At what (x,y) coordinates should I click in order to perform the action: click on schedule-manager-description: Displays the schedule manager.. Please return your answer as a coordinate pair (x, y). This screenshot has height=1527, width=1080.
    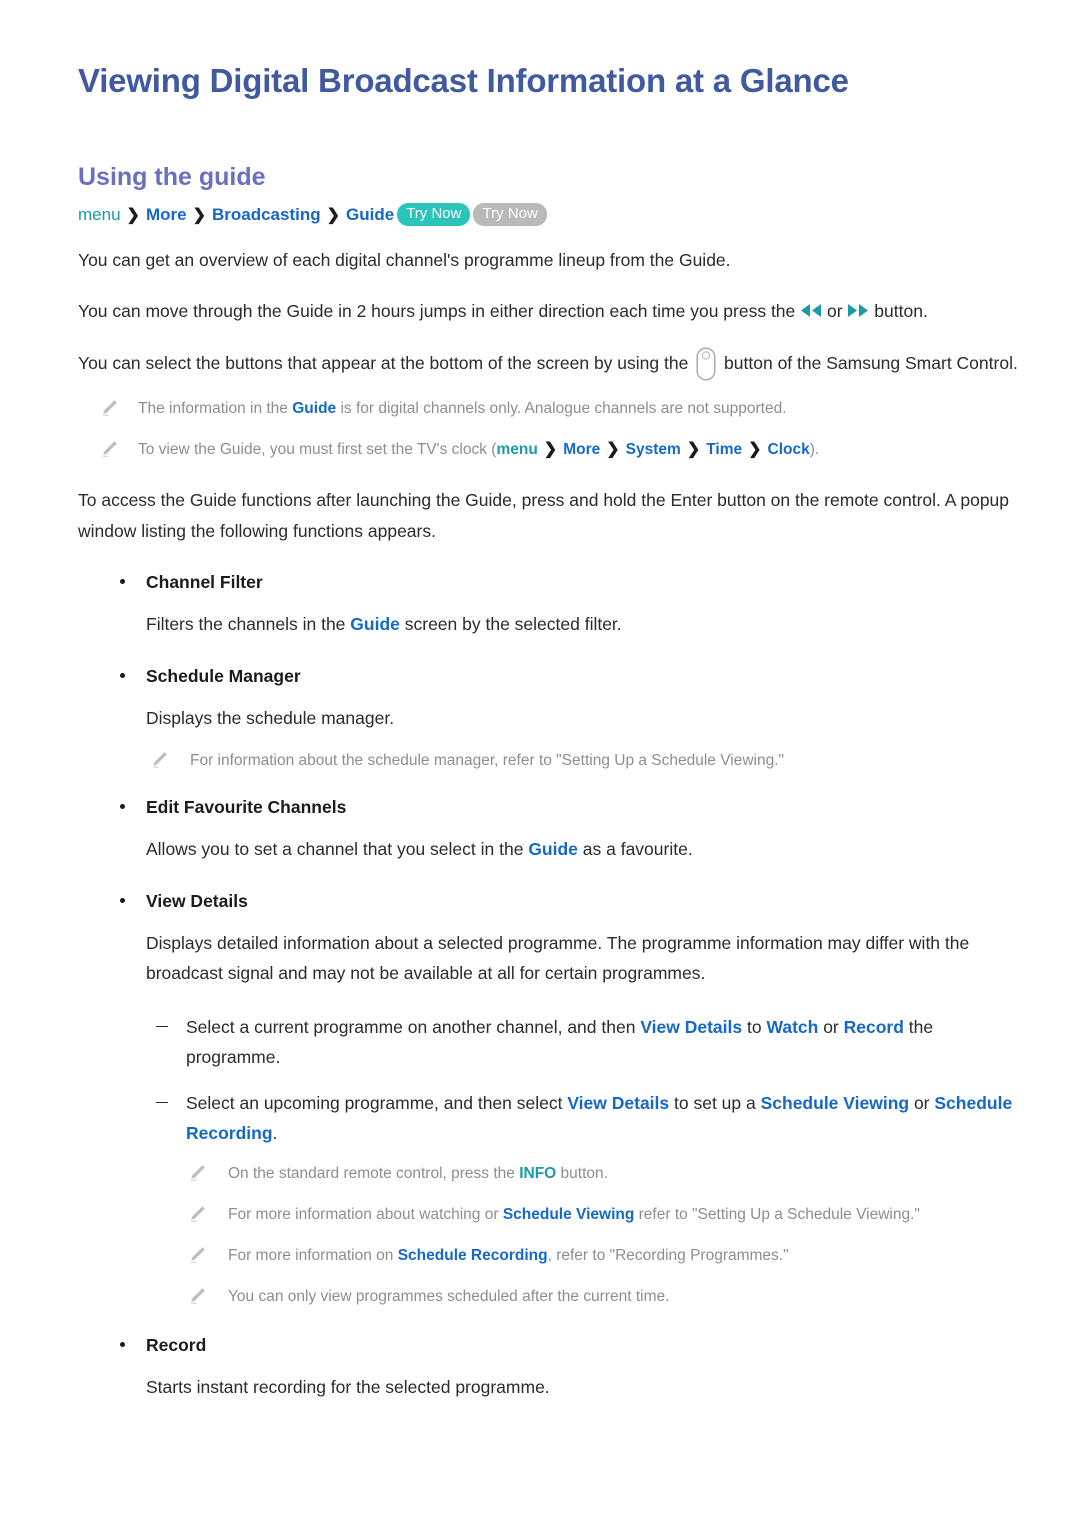
    Looking at the image, I should click on (270, 717).